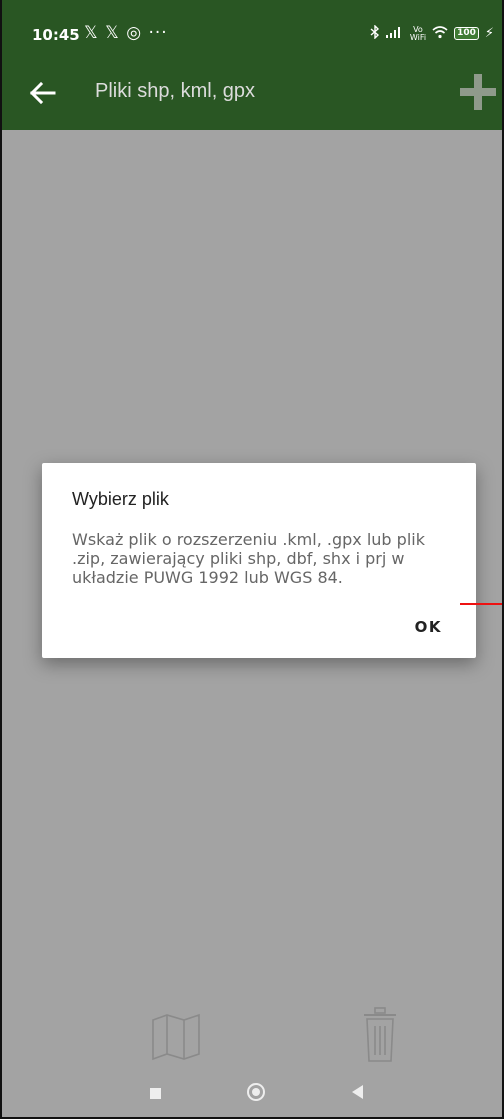 The width and height of the screenshot is (504, 1119). I want to click on trash-icon, so click(380, 1035).